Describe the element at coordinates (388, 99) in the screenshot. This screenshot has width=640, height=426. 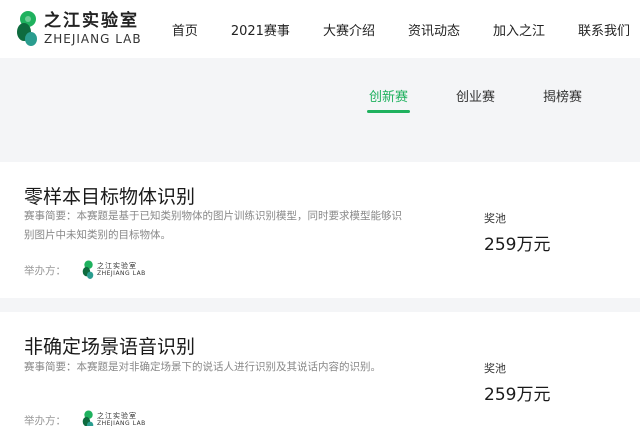
I see `tab-innovation: 创新赛` at that location.